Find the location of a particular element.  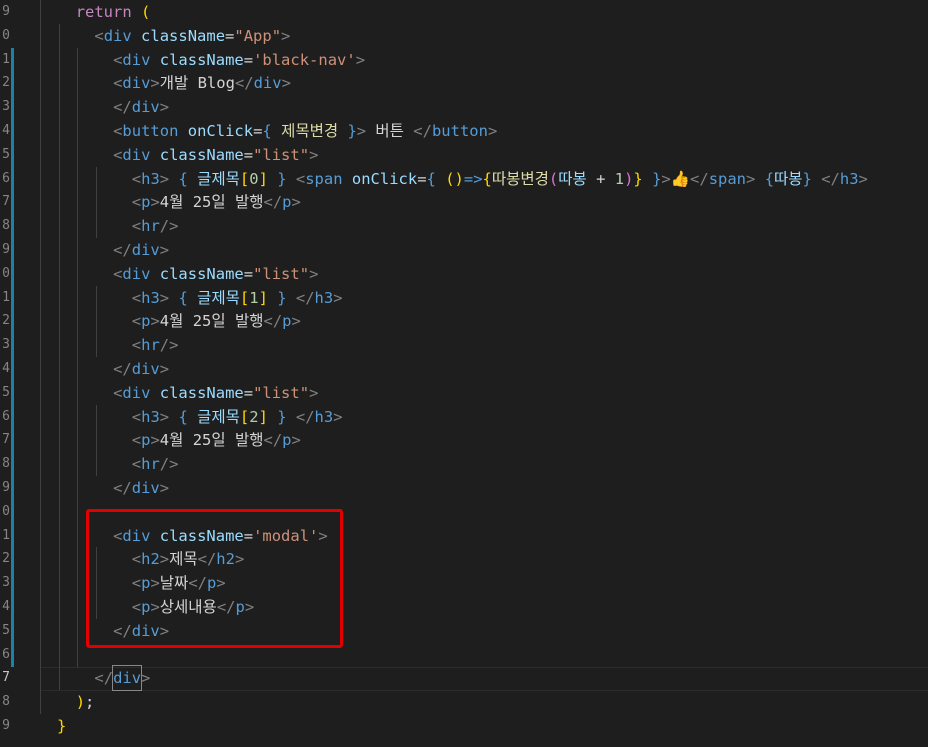

code-token: 1 is located at coordinates (619, 178).